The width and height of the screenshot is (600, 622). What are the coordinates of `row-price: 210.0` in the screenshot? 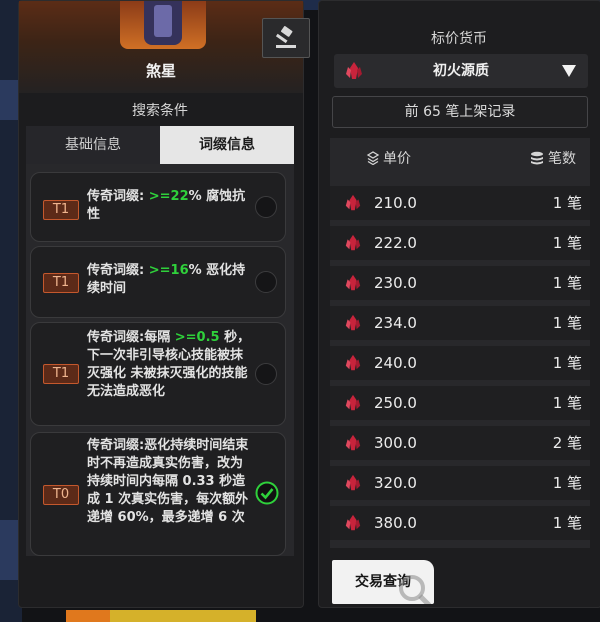 It's located at (395, 203).